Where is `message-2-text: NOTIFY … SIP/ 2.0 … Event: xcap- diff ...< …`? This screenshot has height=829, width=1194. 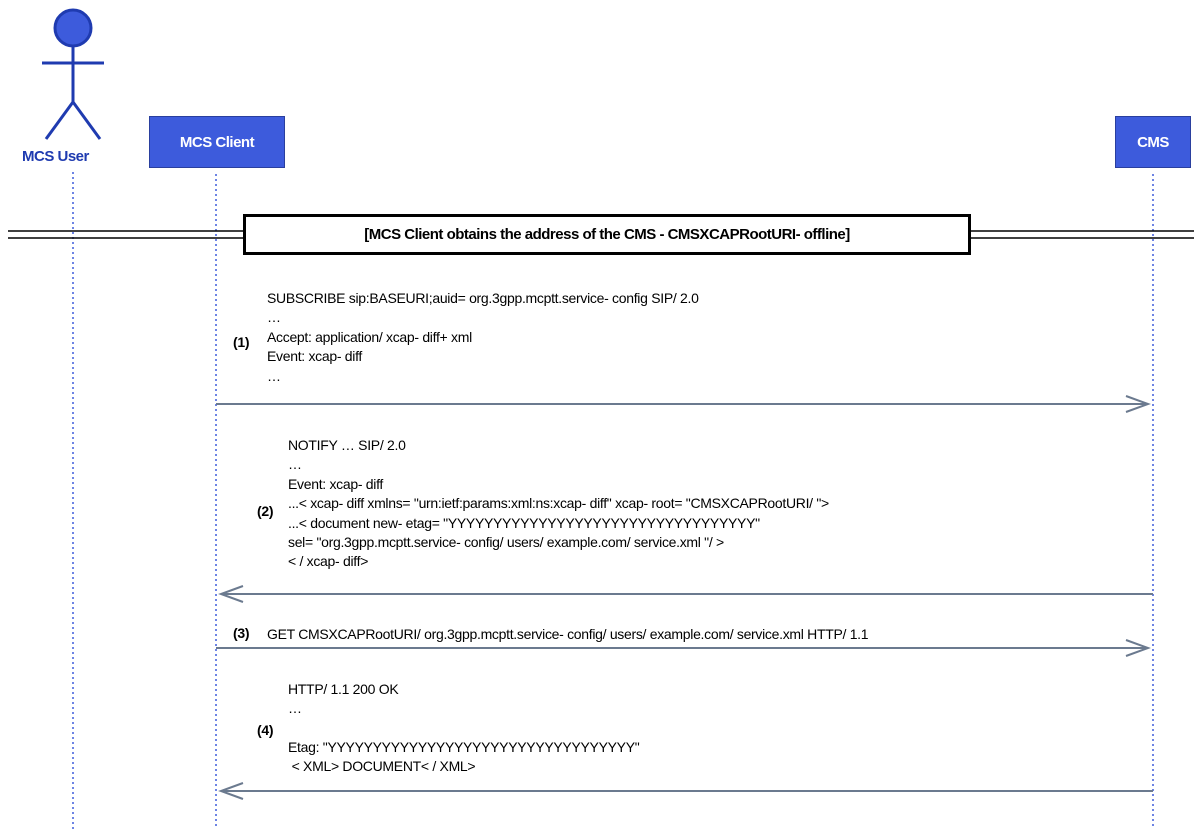 message-2-text: NOTIFY … SIP/ 2.0 … Event: xcap- diff ...< … is located at coordinates (558, 504).